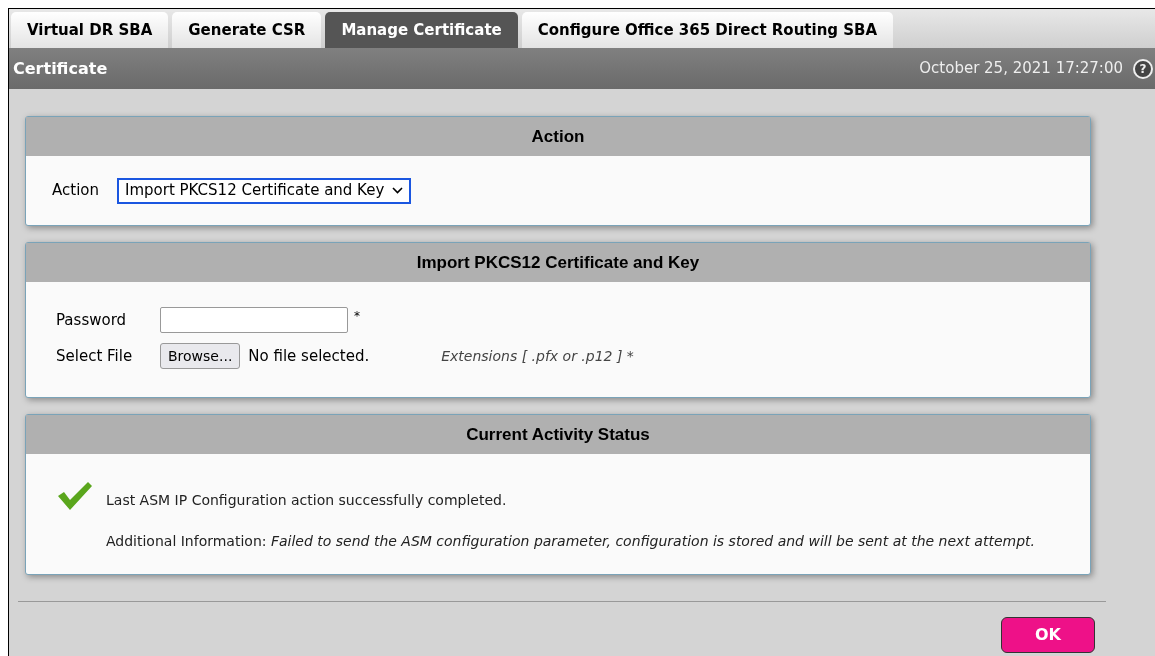 The image size is (1155, 656). Describe the element at coordinates (1021, 69) in the screenshot. I see `date-time: October 25, 2021 17:27:00` at that location.